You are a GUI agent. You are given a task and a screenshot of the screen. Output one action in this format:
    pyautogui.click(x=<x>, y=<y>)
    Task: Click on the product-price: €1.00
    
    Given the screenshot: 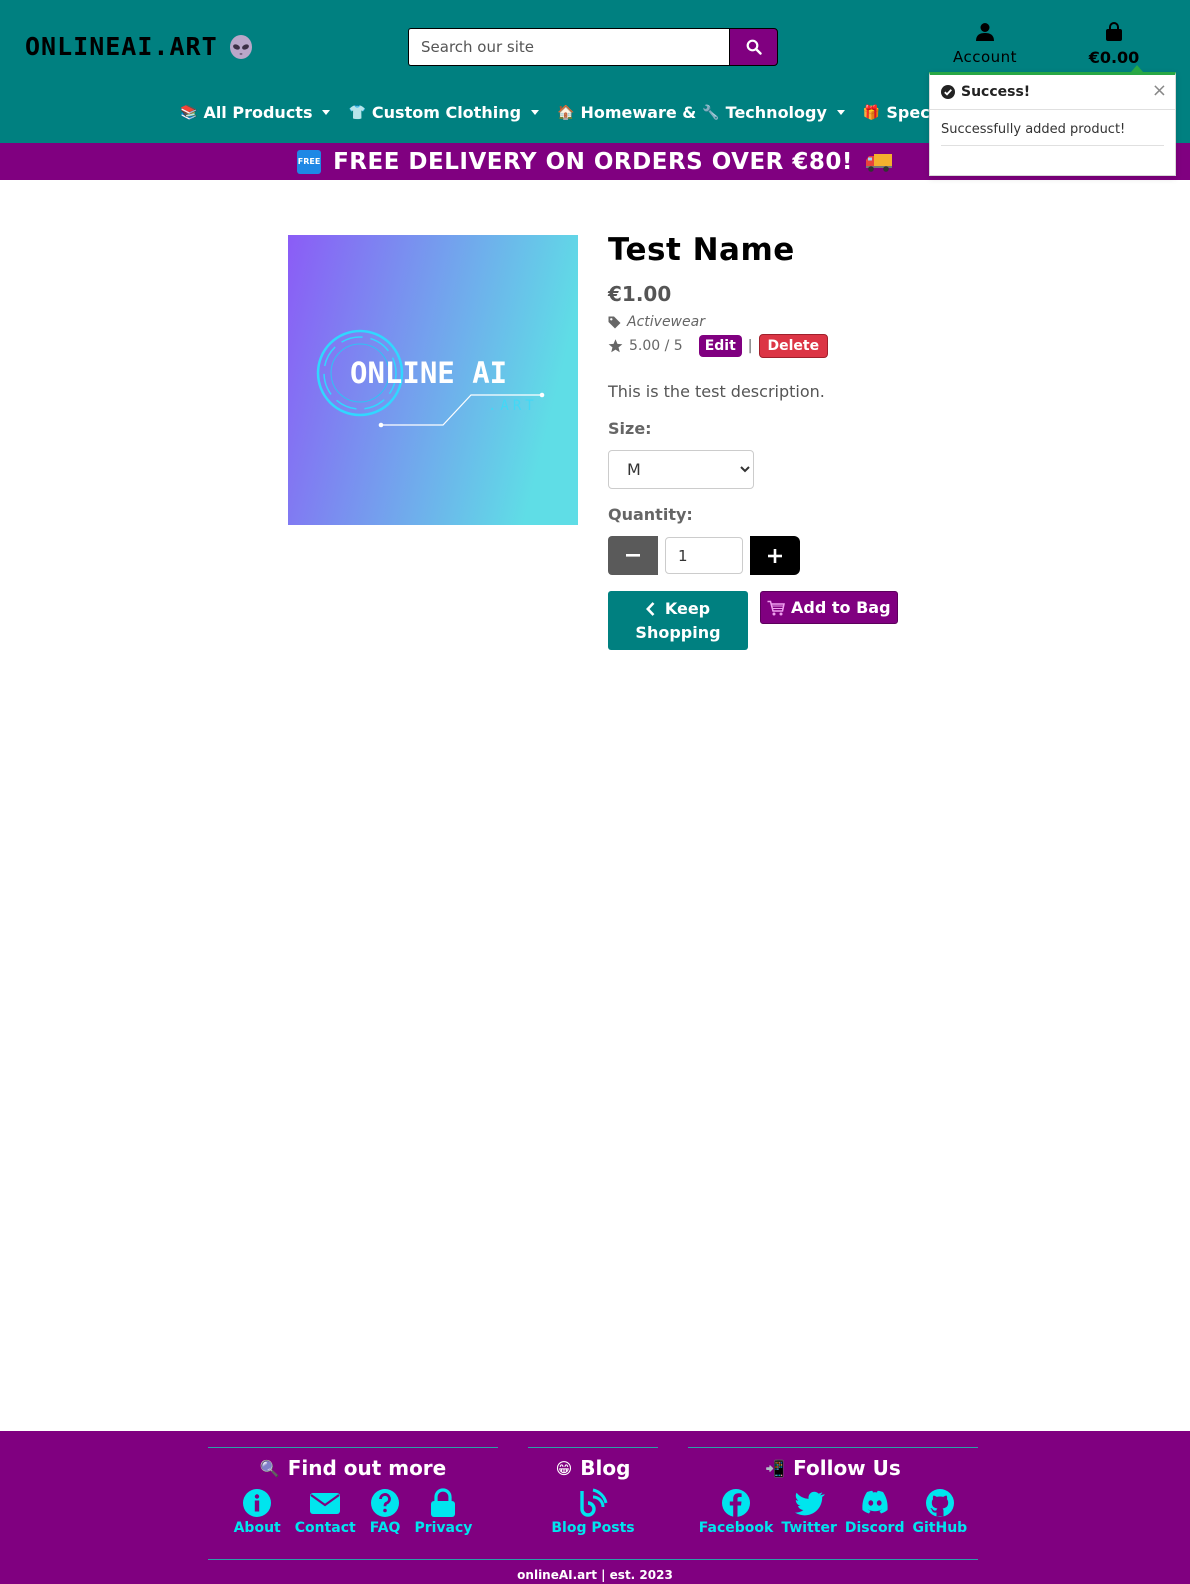 What is the action you would take?
    pyautogui.click(x=640, y=294)
    